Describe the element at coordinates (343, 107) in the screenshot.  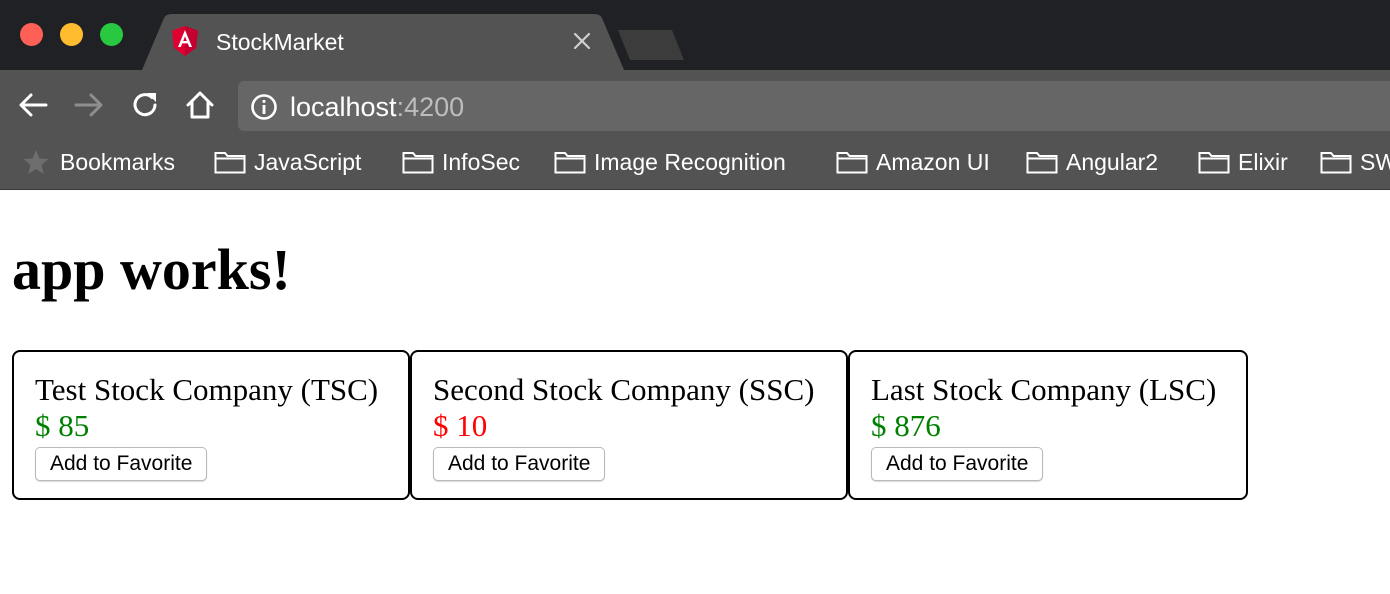
I see `url-host: localhost` at that location.